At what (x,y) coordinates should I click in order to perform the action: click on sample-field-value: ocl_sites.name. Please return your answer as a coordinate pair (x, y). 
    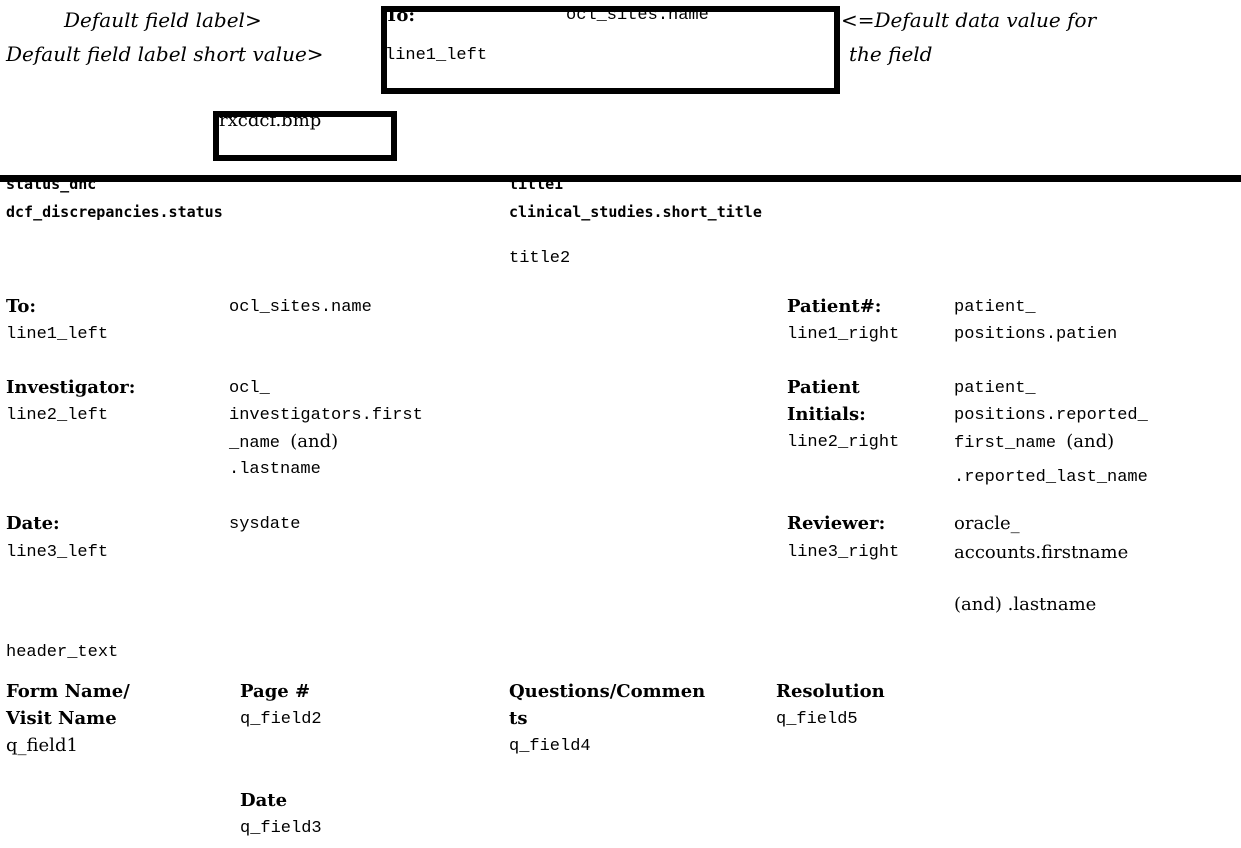
    Looking at the image, I should click on (637, 15).